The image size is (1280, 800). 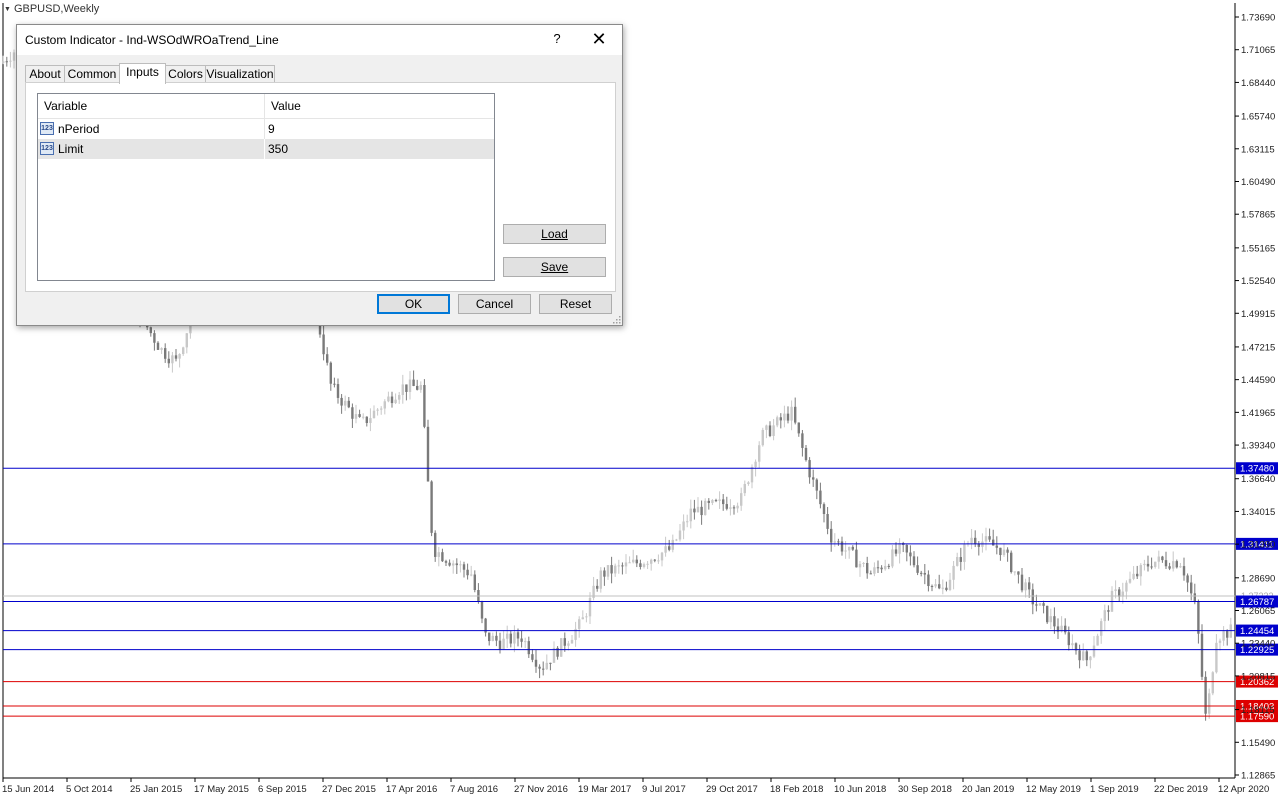 What do you see at coordinates (1258, 743) in the screenshot?
I see `price-tick-label: 1.15490` at bounding box center [1258, 743].